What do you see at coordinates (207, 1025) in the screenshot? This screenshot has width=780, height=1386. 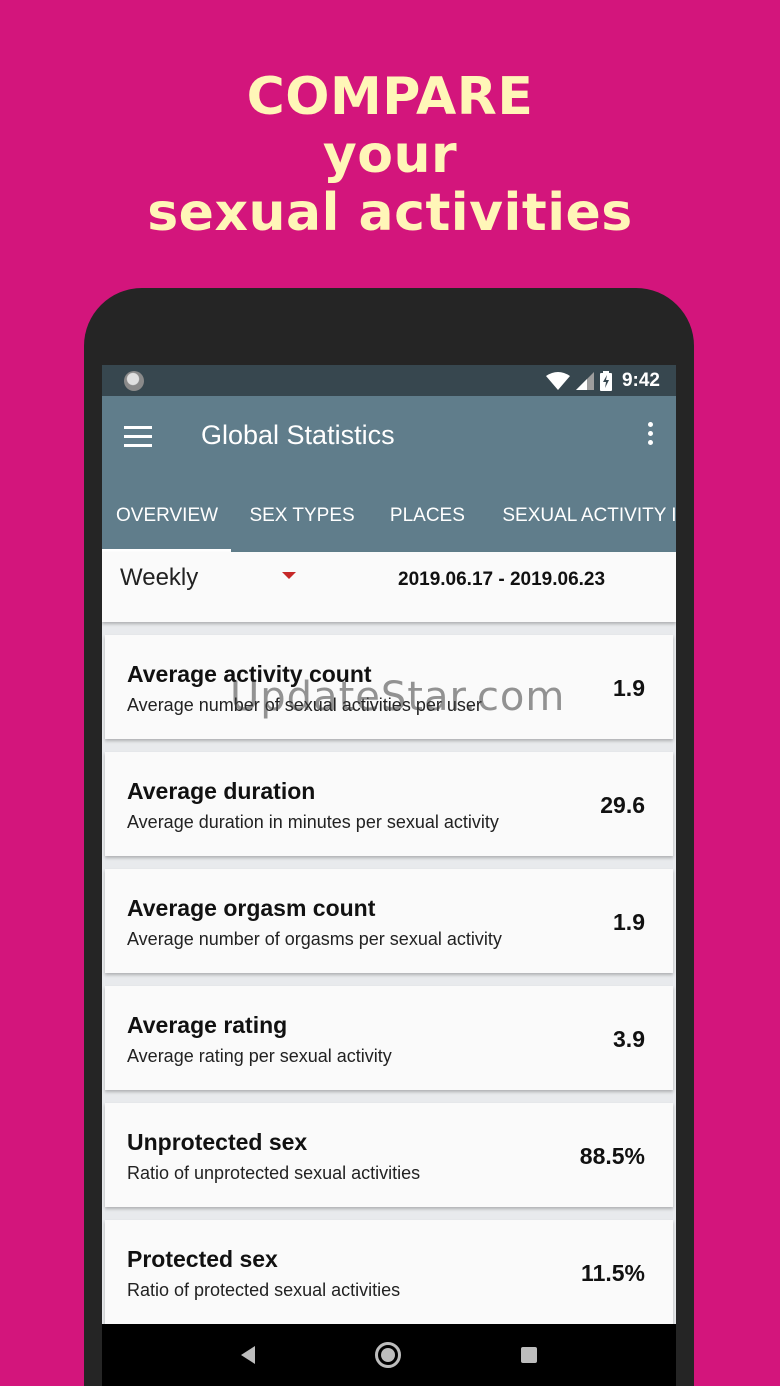 I see `stat-title: Average rating` at bounding box center [207, 1025].